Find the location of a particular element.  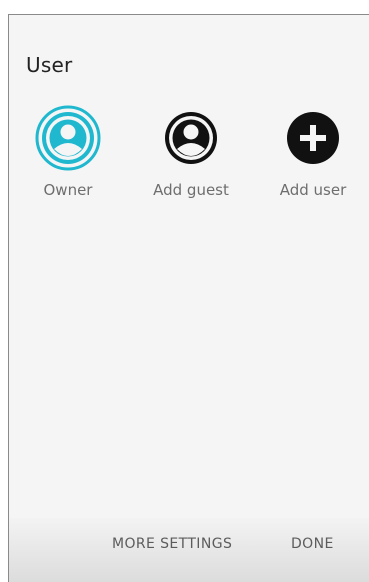

done-button: DONE is located at coordinates (312, 544).